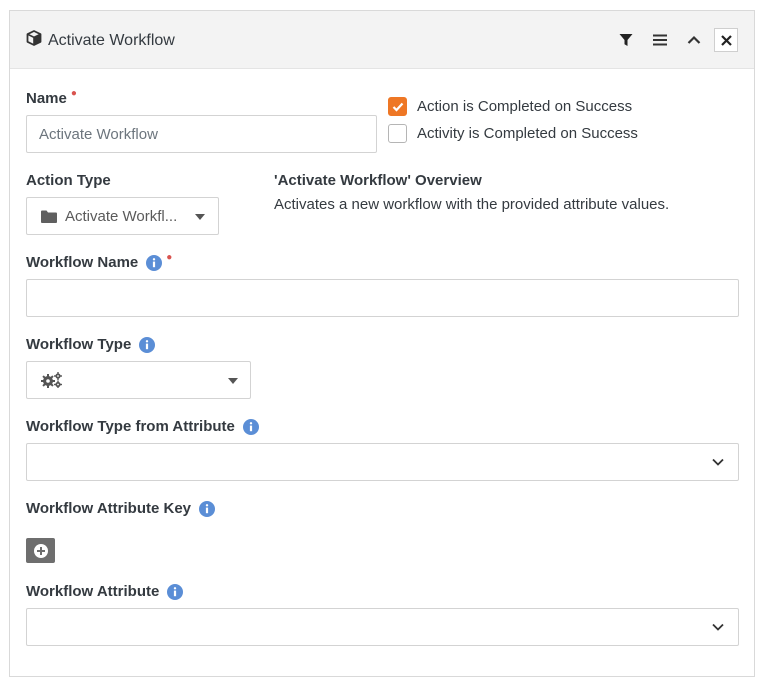  Describe the element at coordinates (46, 98) in the screenshot. I see `name-label-text: Name` at that location.